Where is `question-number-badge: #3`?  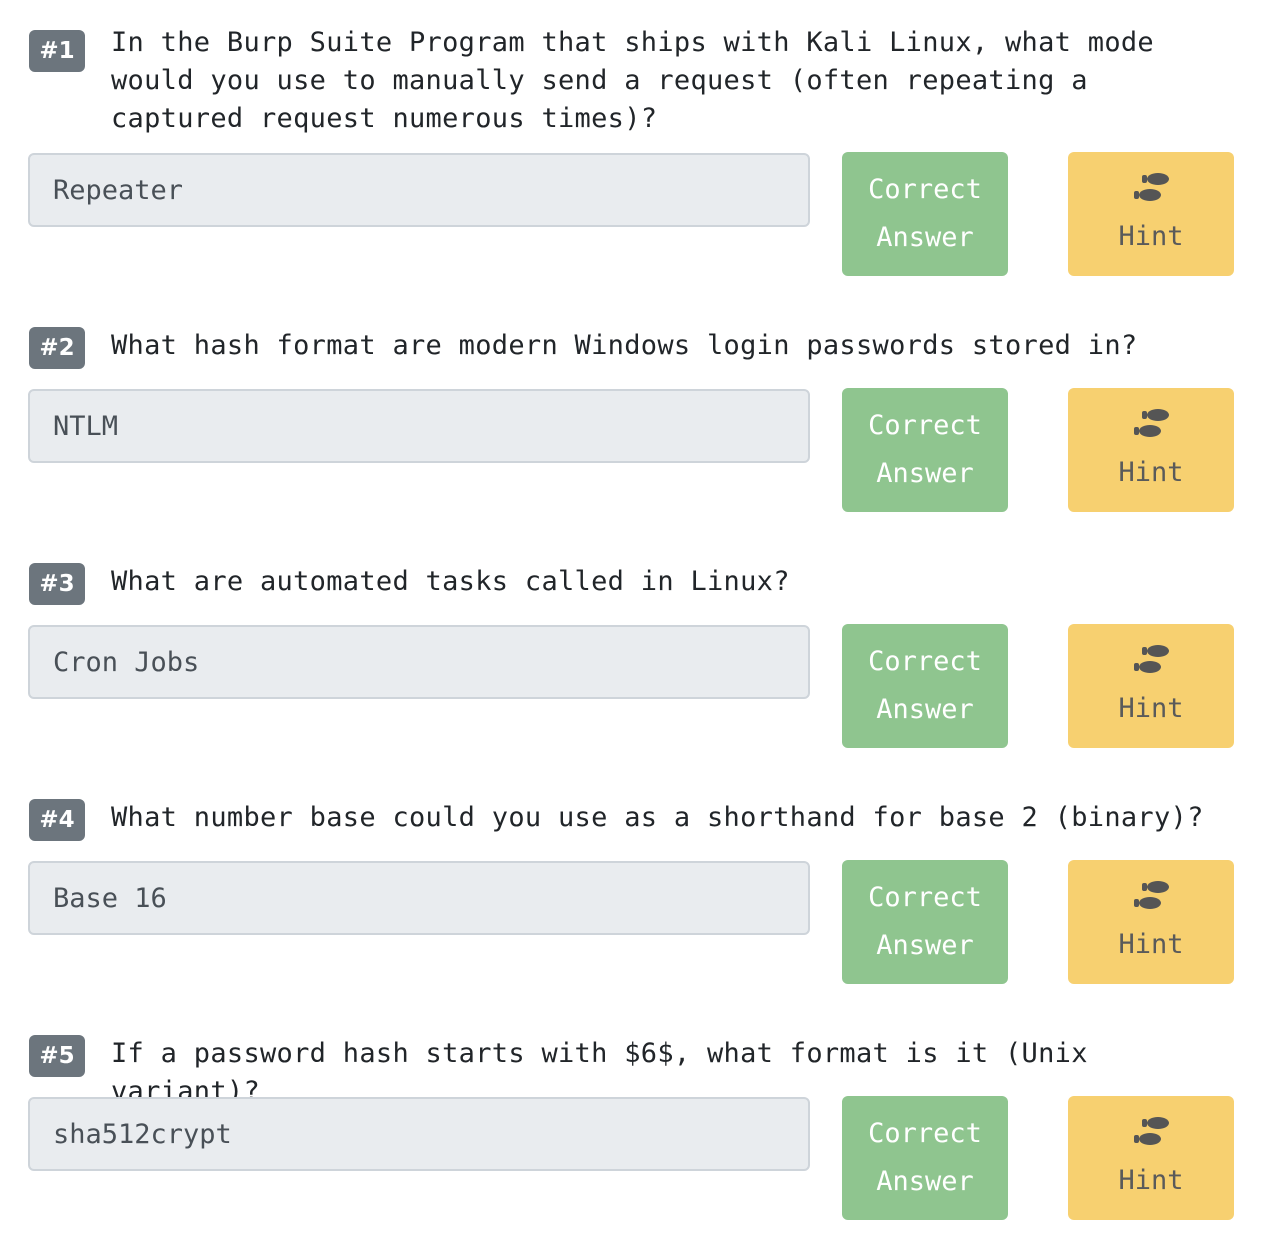 question-number-badge: #3 is located at coordinates (57, 584).